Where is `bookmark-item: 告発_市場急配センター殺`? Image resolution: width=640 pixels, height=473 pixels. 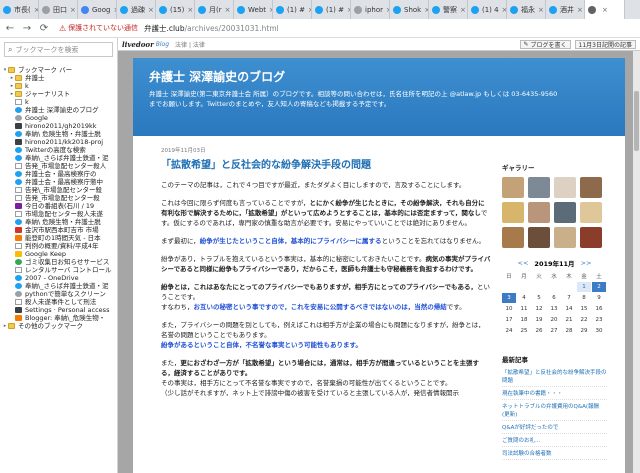 bookmark-item: 告発_市場急配センター殺 is located at coordinates (58, 198).